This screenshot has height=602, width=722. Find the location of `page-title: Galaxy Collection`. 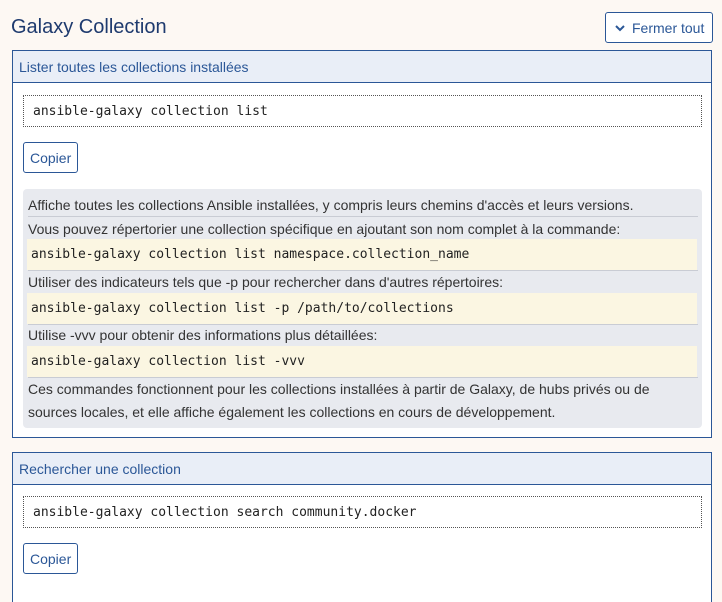

page-title: Galaxy Collection is located at coordinates (89, 27).